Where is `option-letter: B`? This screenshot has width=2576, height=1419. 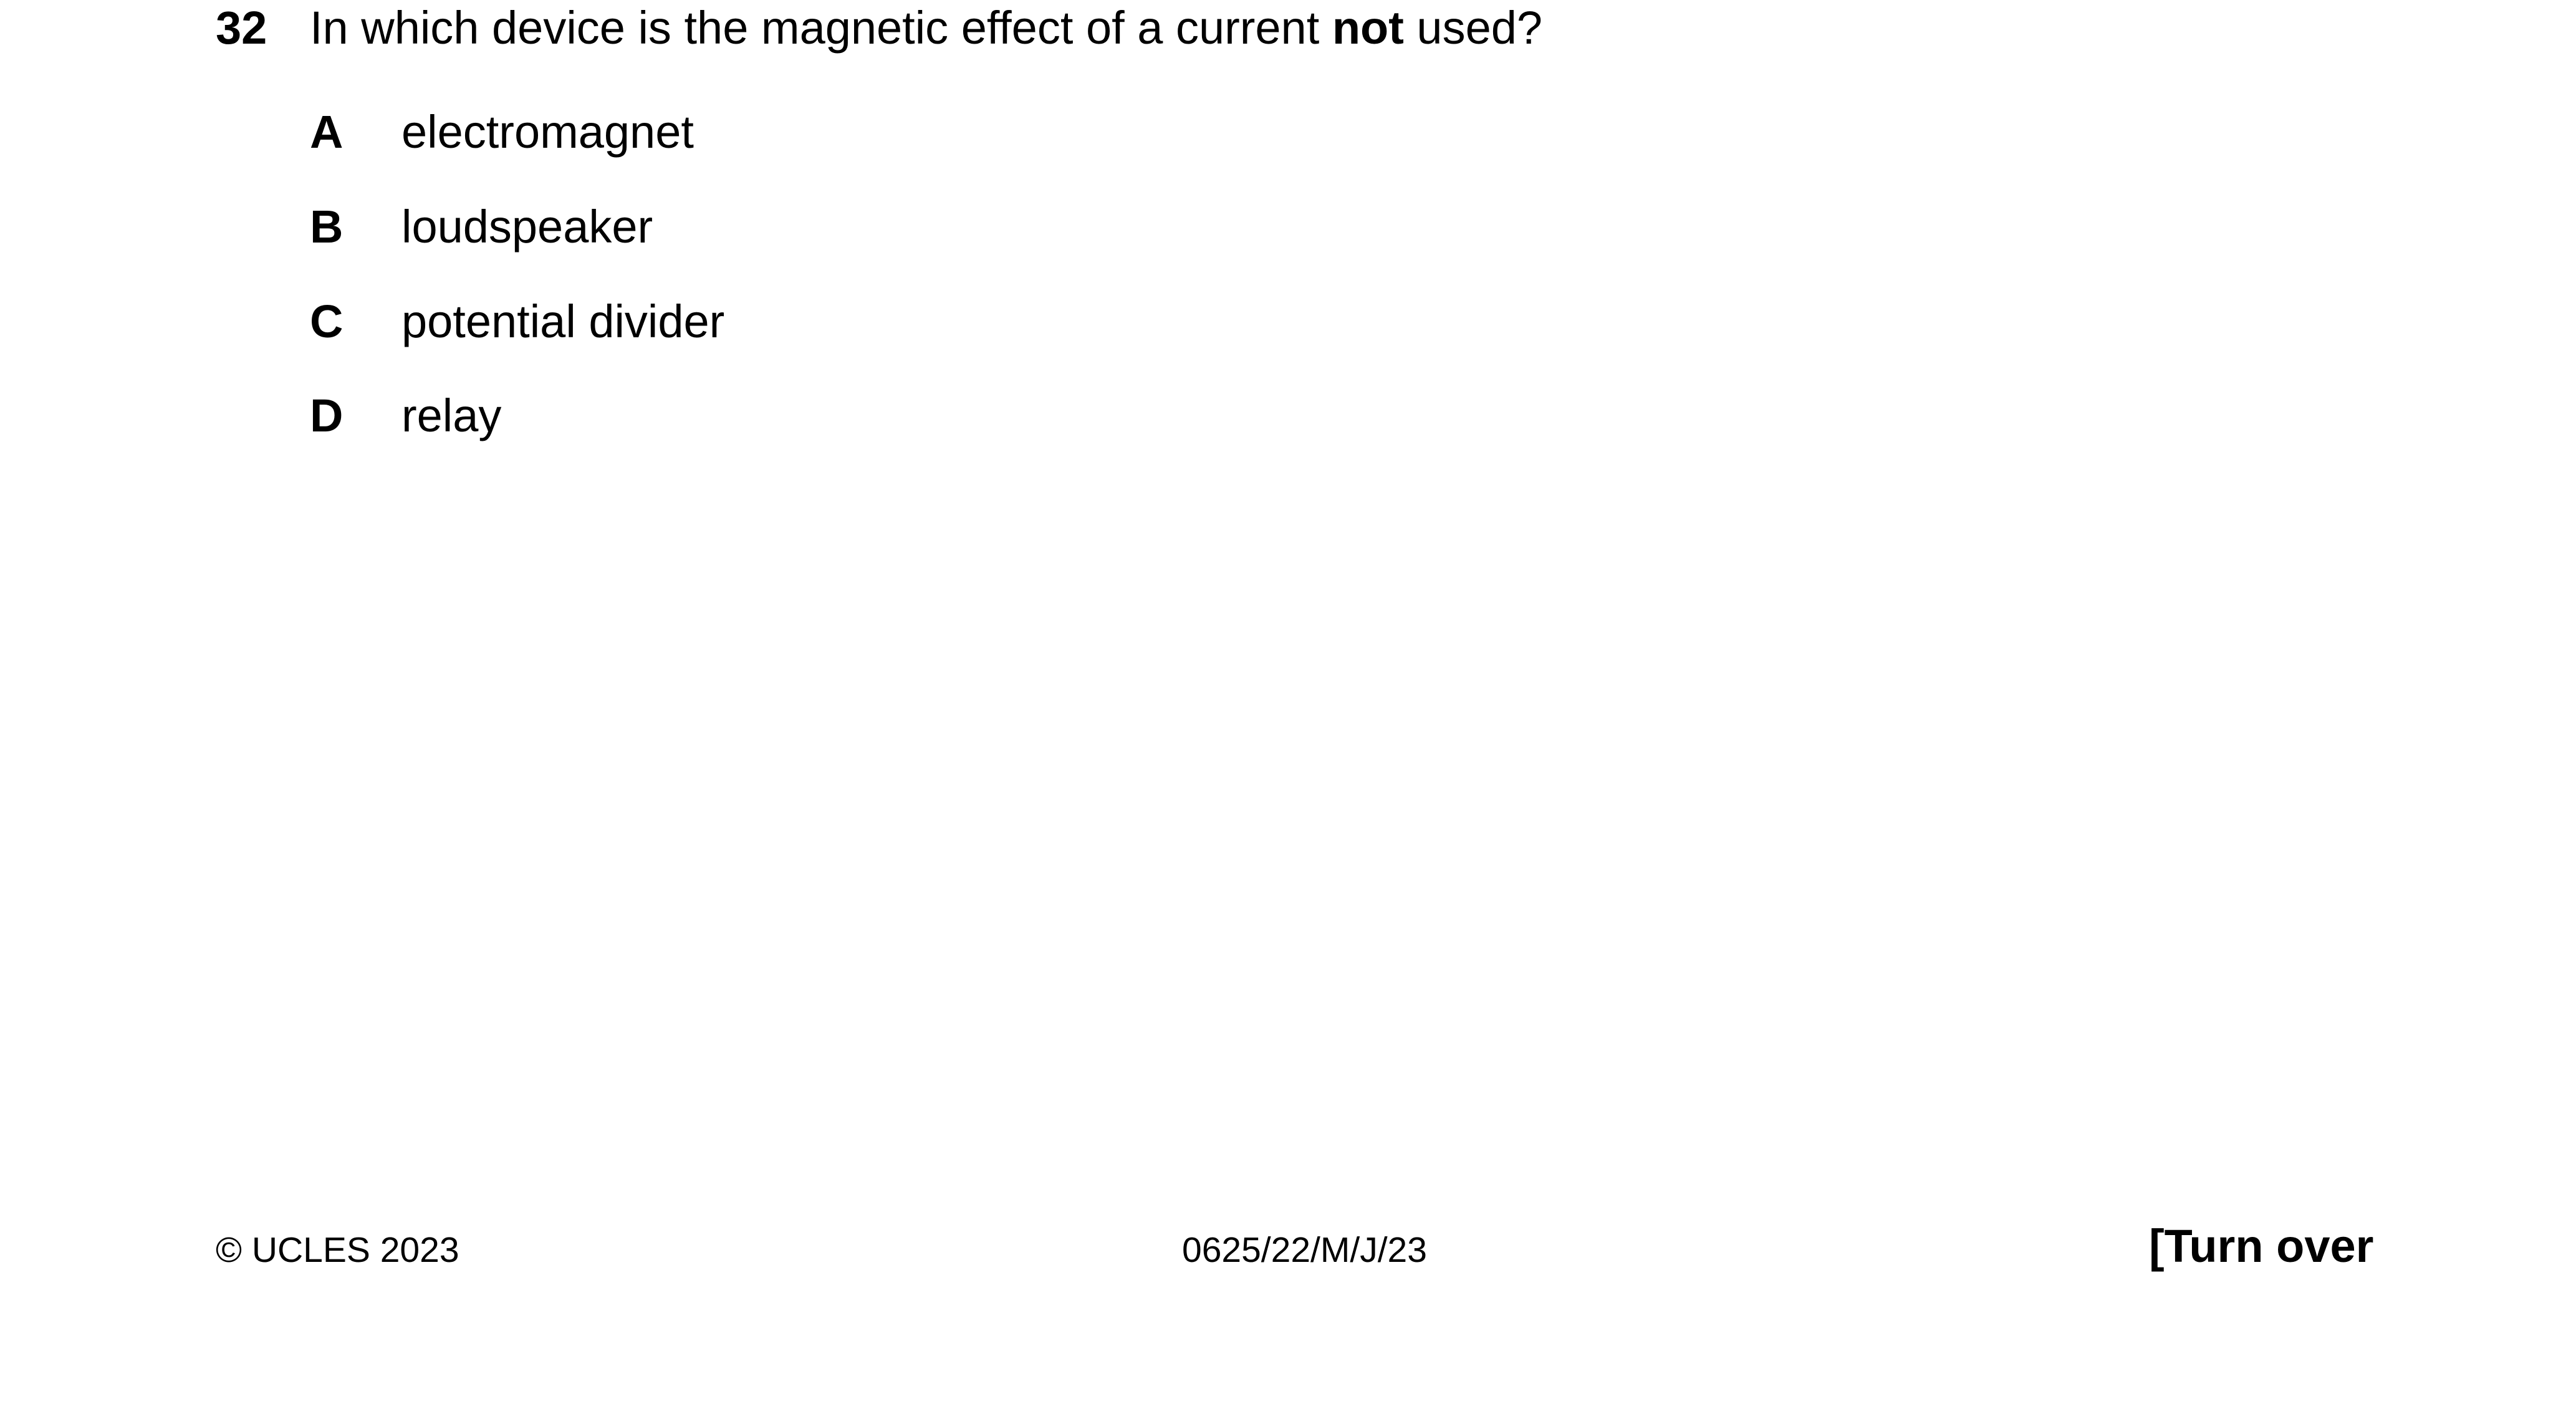 option-letter: B is located at coordinates (327, 227).